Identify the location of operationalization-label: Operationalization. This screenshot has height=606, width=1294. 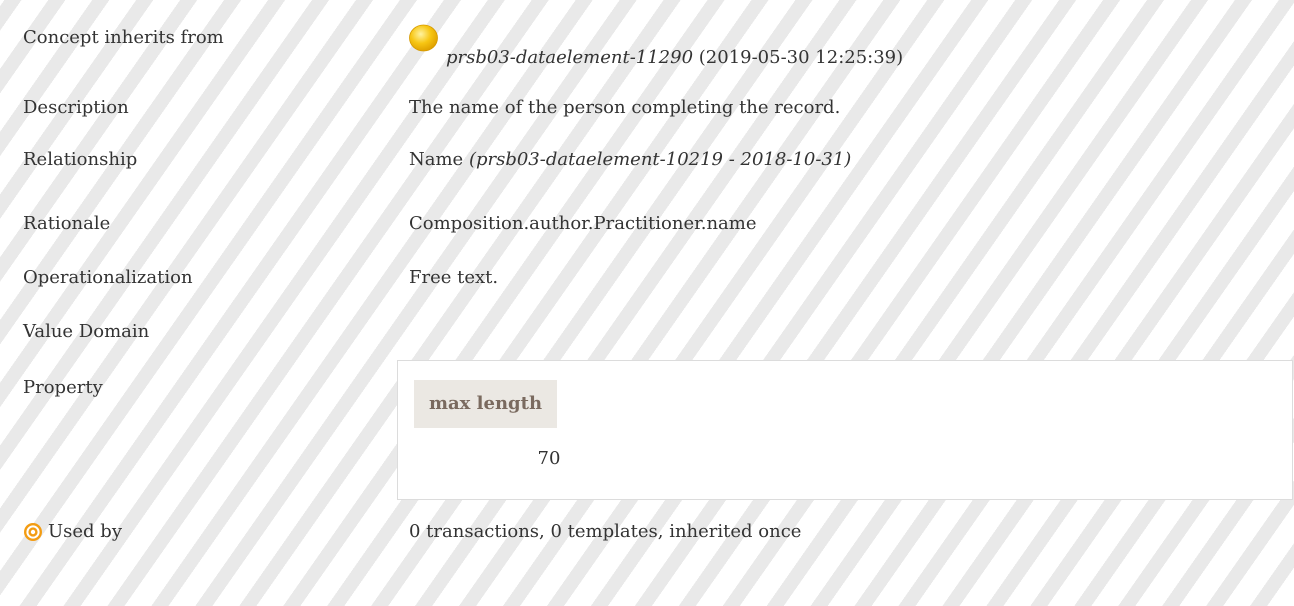
(108, 277).